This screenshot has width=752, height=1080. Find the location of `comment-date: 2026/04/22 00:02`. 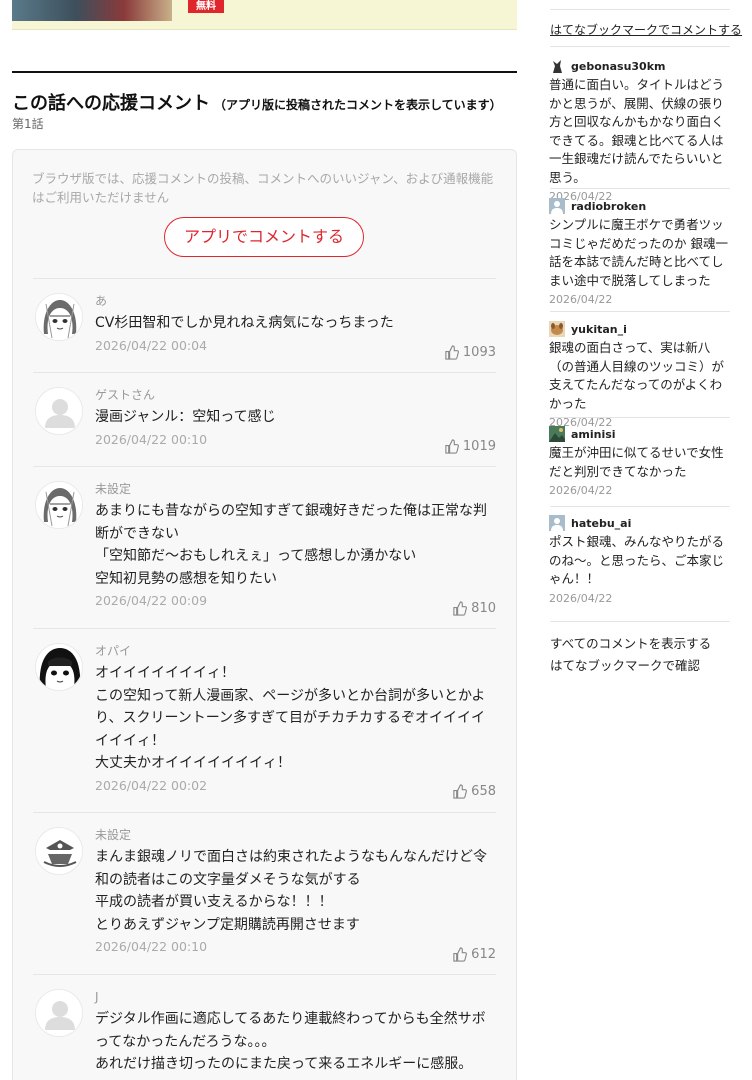

comment-date: 2026/04/22 00:02 is located at coordinates (151, 785).